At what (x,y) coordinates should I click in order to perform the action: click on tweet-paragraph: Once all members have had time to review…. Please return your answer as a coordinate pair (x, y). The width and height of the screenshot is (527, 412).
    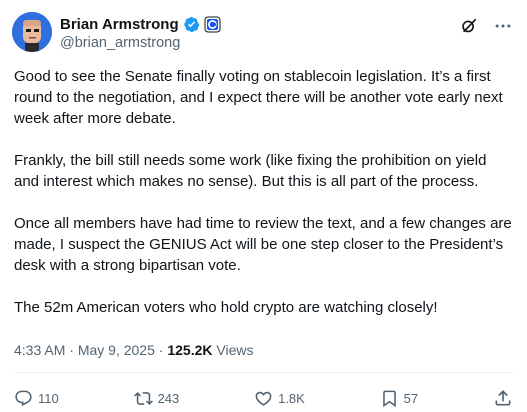
    Looking at the image, I should click on (263, 244).